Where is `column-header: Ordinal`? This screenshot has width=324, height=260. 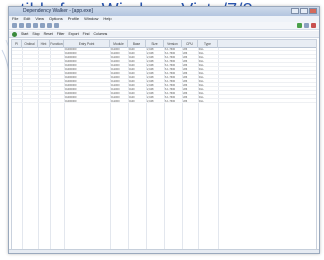 column-header: Ordinal is located at coordinates (30, 44).